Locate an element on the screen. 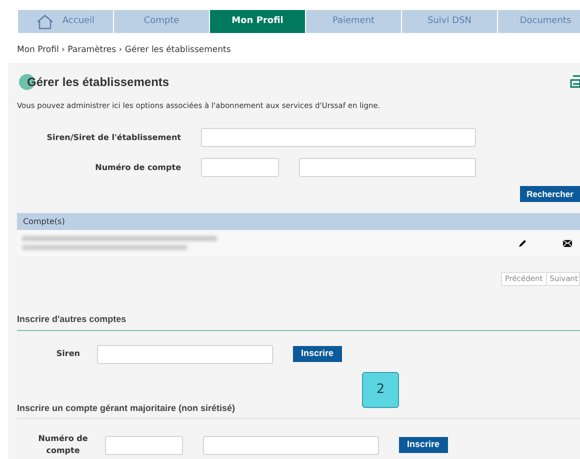  siren-field is located at coordinates (185, 354).